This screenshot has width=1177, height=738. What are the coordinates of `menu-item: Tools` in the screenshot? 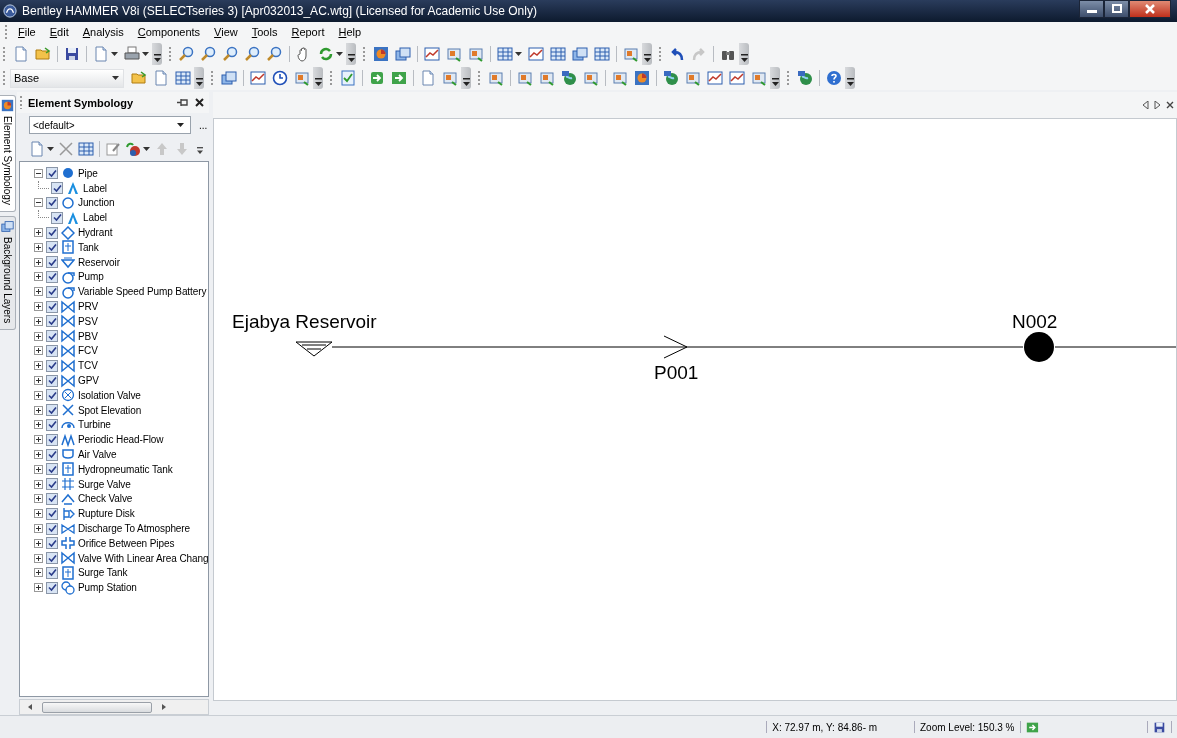 It's located at (265, 32).